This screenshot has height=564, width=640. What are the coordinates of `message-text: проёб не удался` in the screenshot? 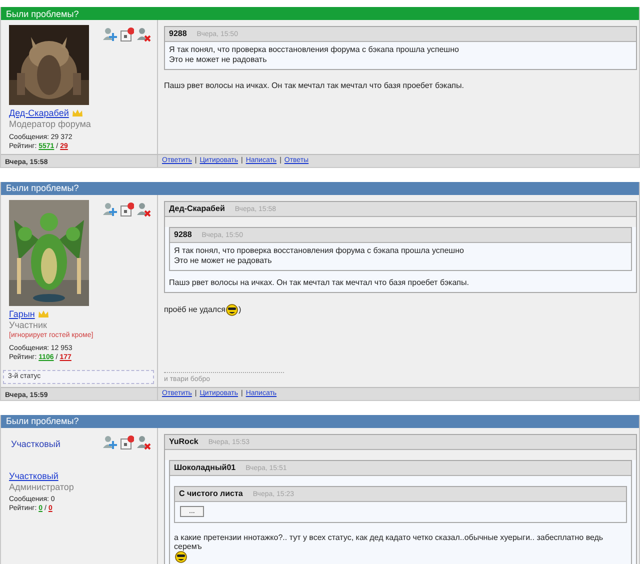 It's located at (195, 309).